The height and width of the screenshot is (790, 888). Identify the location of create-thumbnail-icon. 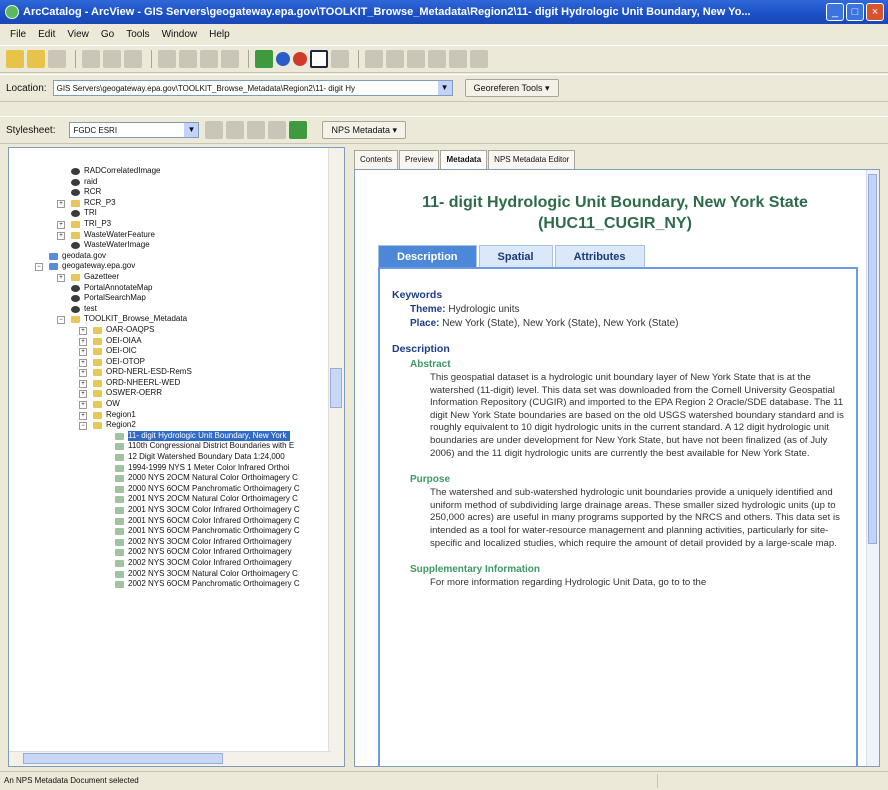
(479, 59).